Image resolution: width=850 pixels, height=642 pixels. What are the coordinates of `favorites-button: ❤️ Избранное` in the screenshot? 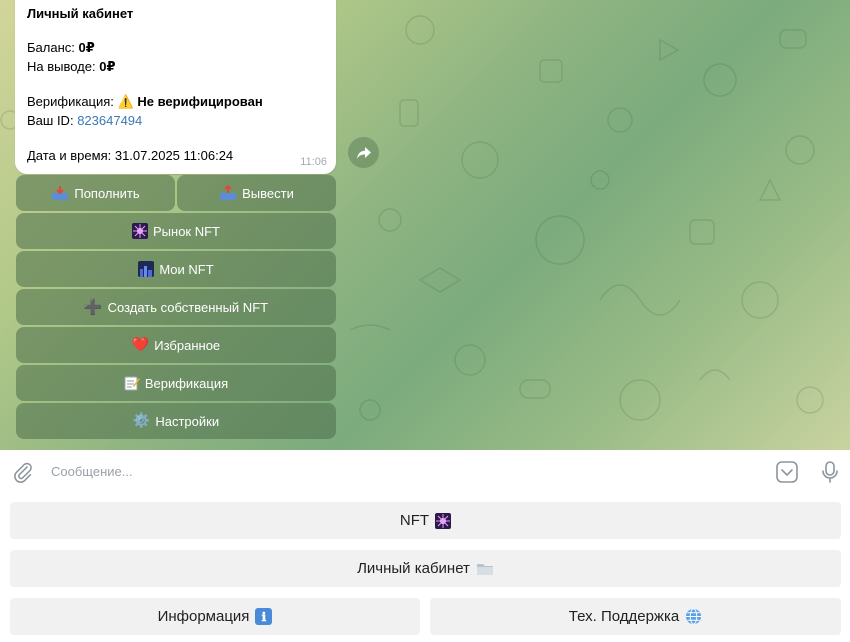 It's located at (176, 345).